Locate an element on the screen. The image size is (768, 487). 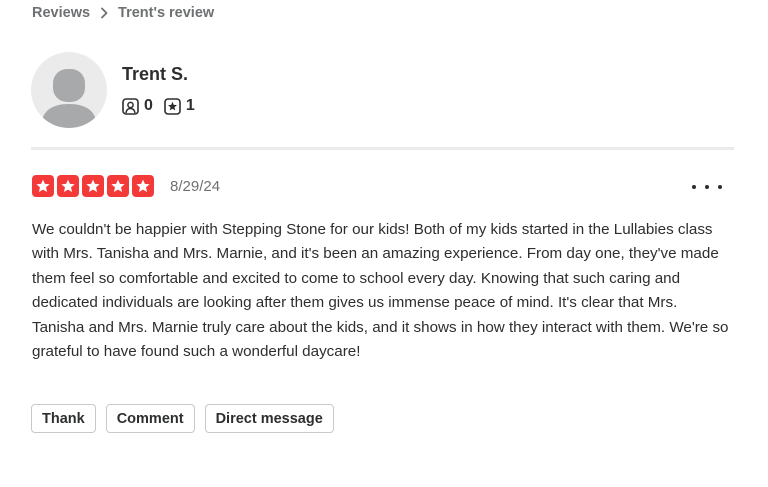
comment-button: Comment is located at coordinates (150, 418).